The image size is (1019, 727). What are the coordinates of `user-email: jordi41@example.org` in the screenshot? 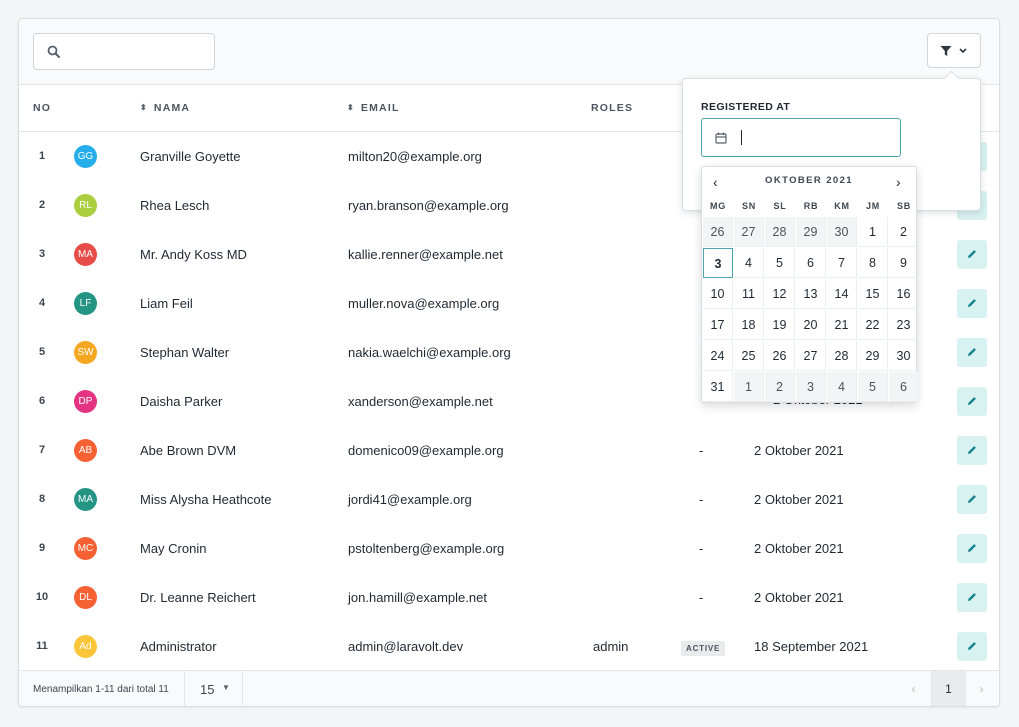 It's located at (410, 499).